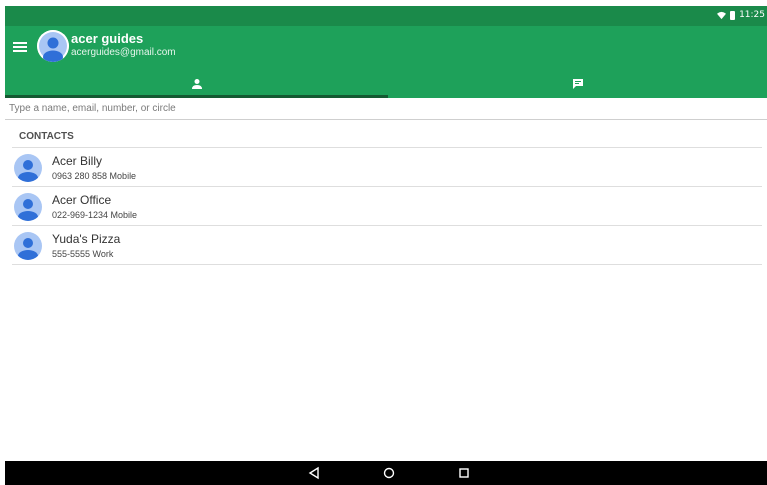 This screenshot has width=767, height=485. Describe the element at coordinates (46, 136) in the screenshot. I see `contacts-section-header: CONTACTS` at that location.